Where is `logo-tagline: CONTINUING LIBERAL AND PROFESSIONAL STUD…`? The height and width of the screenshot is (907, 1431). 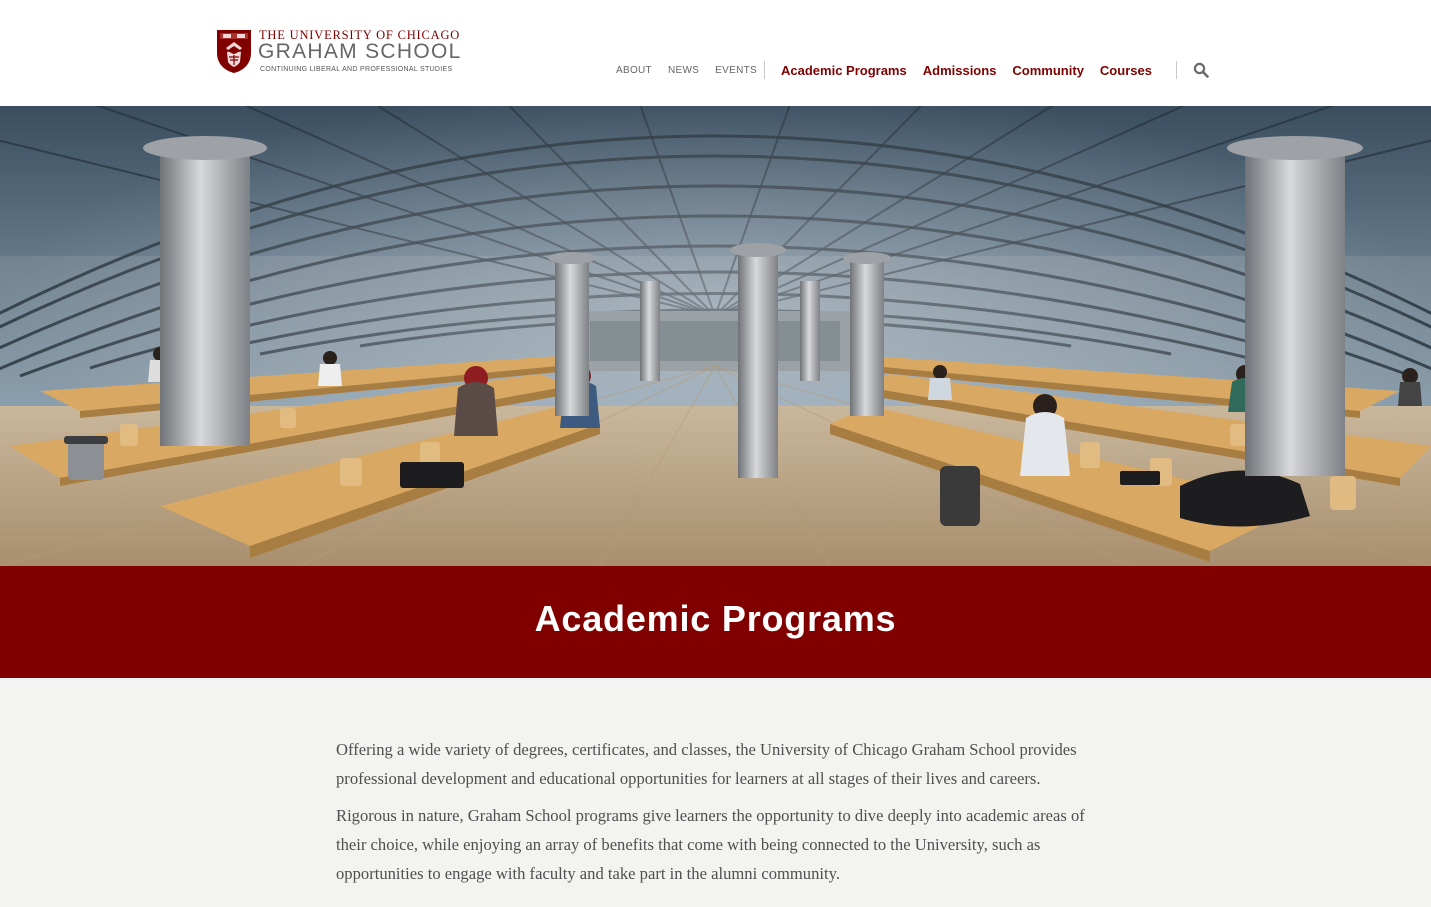 logo-tagline: CONTINUING LIBERAL AND PROFESSIONAL STUD… is located at coordinates (356, 69).